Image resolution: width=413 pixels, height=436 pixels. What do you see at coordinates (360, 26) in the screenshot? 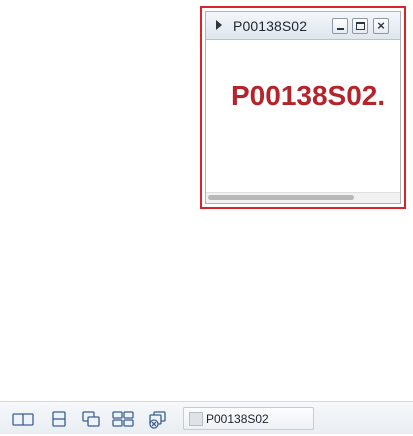
I see `maximize-button` at bounding box center [360, 26].